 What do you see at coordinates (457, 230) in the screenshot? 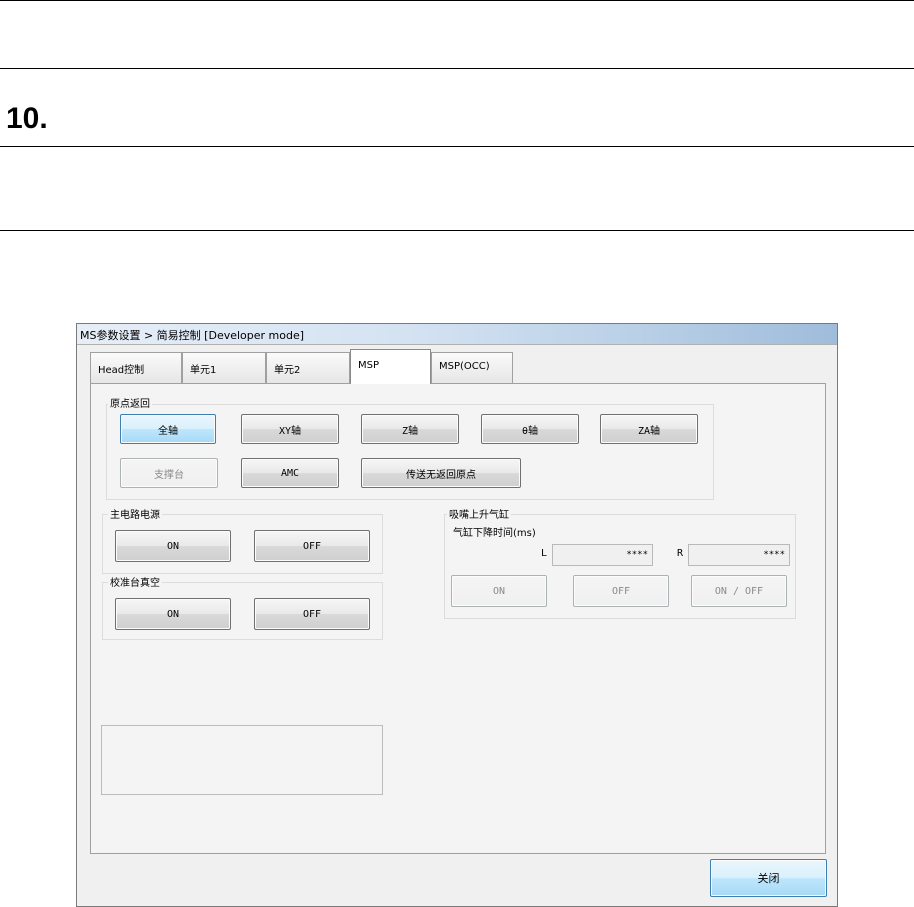
I see `section-bottom-rule` at bounding box center [457, 230].